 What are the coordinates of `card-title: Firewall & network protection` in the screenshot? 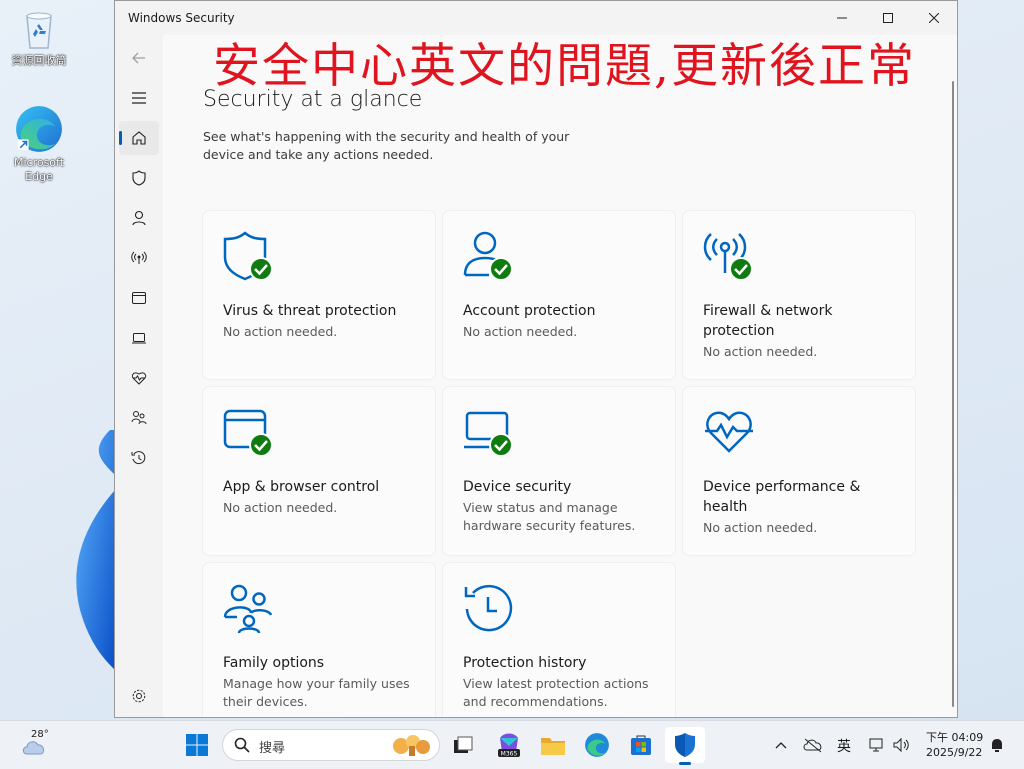 It's located at (768, 321).